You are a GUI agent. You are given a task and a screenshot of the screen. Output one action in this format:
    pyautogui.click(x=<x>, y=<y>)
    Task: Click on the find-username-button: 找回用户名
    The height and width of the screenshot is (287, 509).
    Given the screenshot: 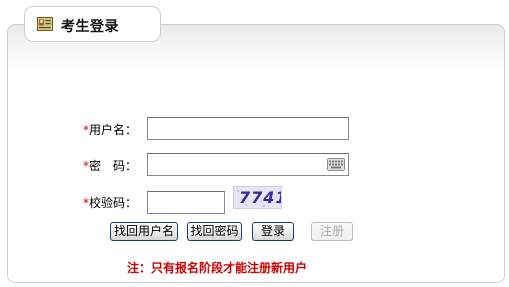 What is the action you would take?
    pyautogui.click(x=144, y=231)
    